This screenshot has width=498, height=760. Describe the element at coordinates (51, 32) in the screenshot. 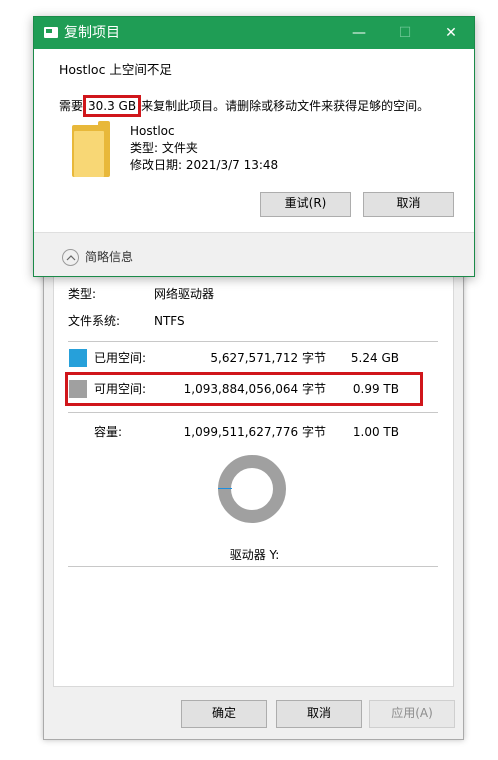

I see `copy-window-icon` at that location.